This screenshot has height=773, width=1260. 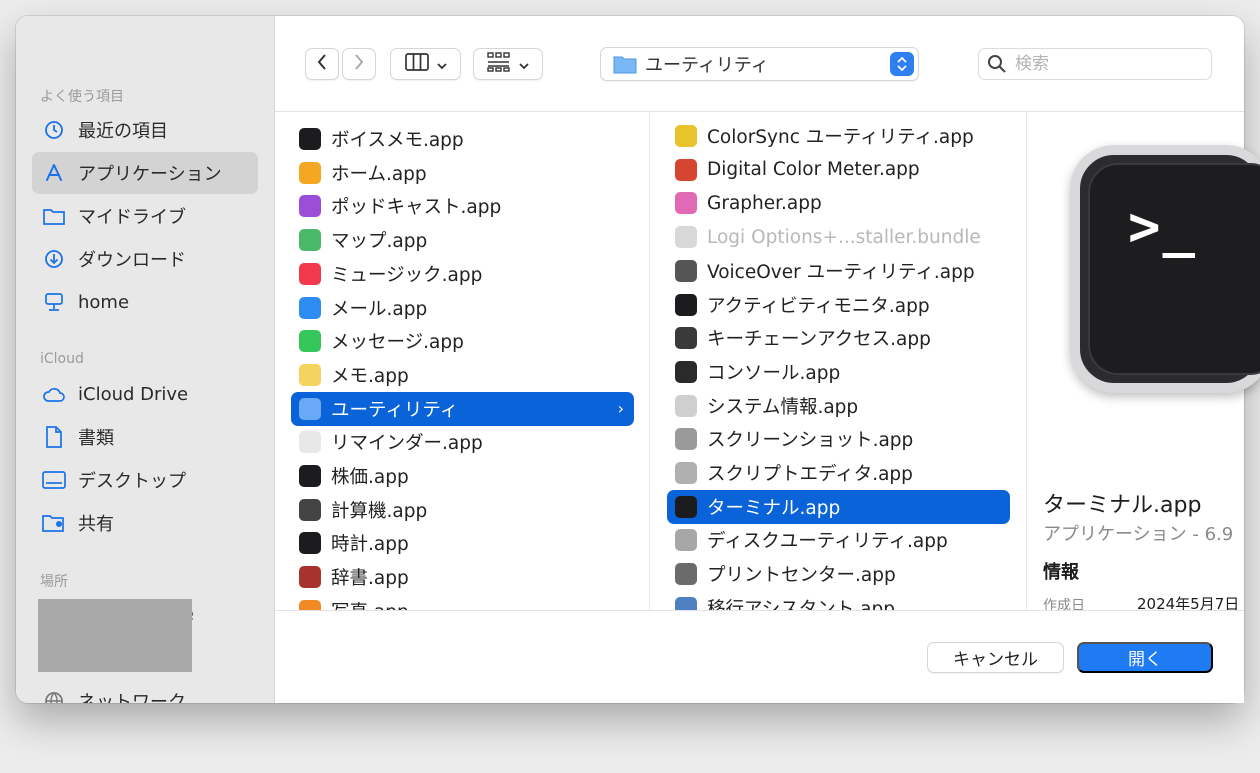 I want to click on cloud-icon, so click(x=54, y=394).